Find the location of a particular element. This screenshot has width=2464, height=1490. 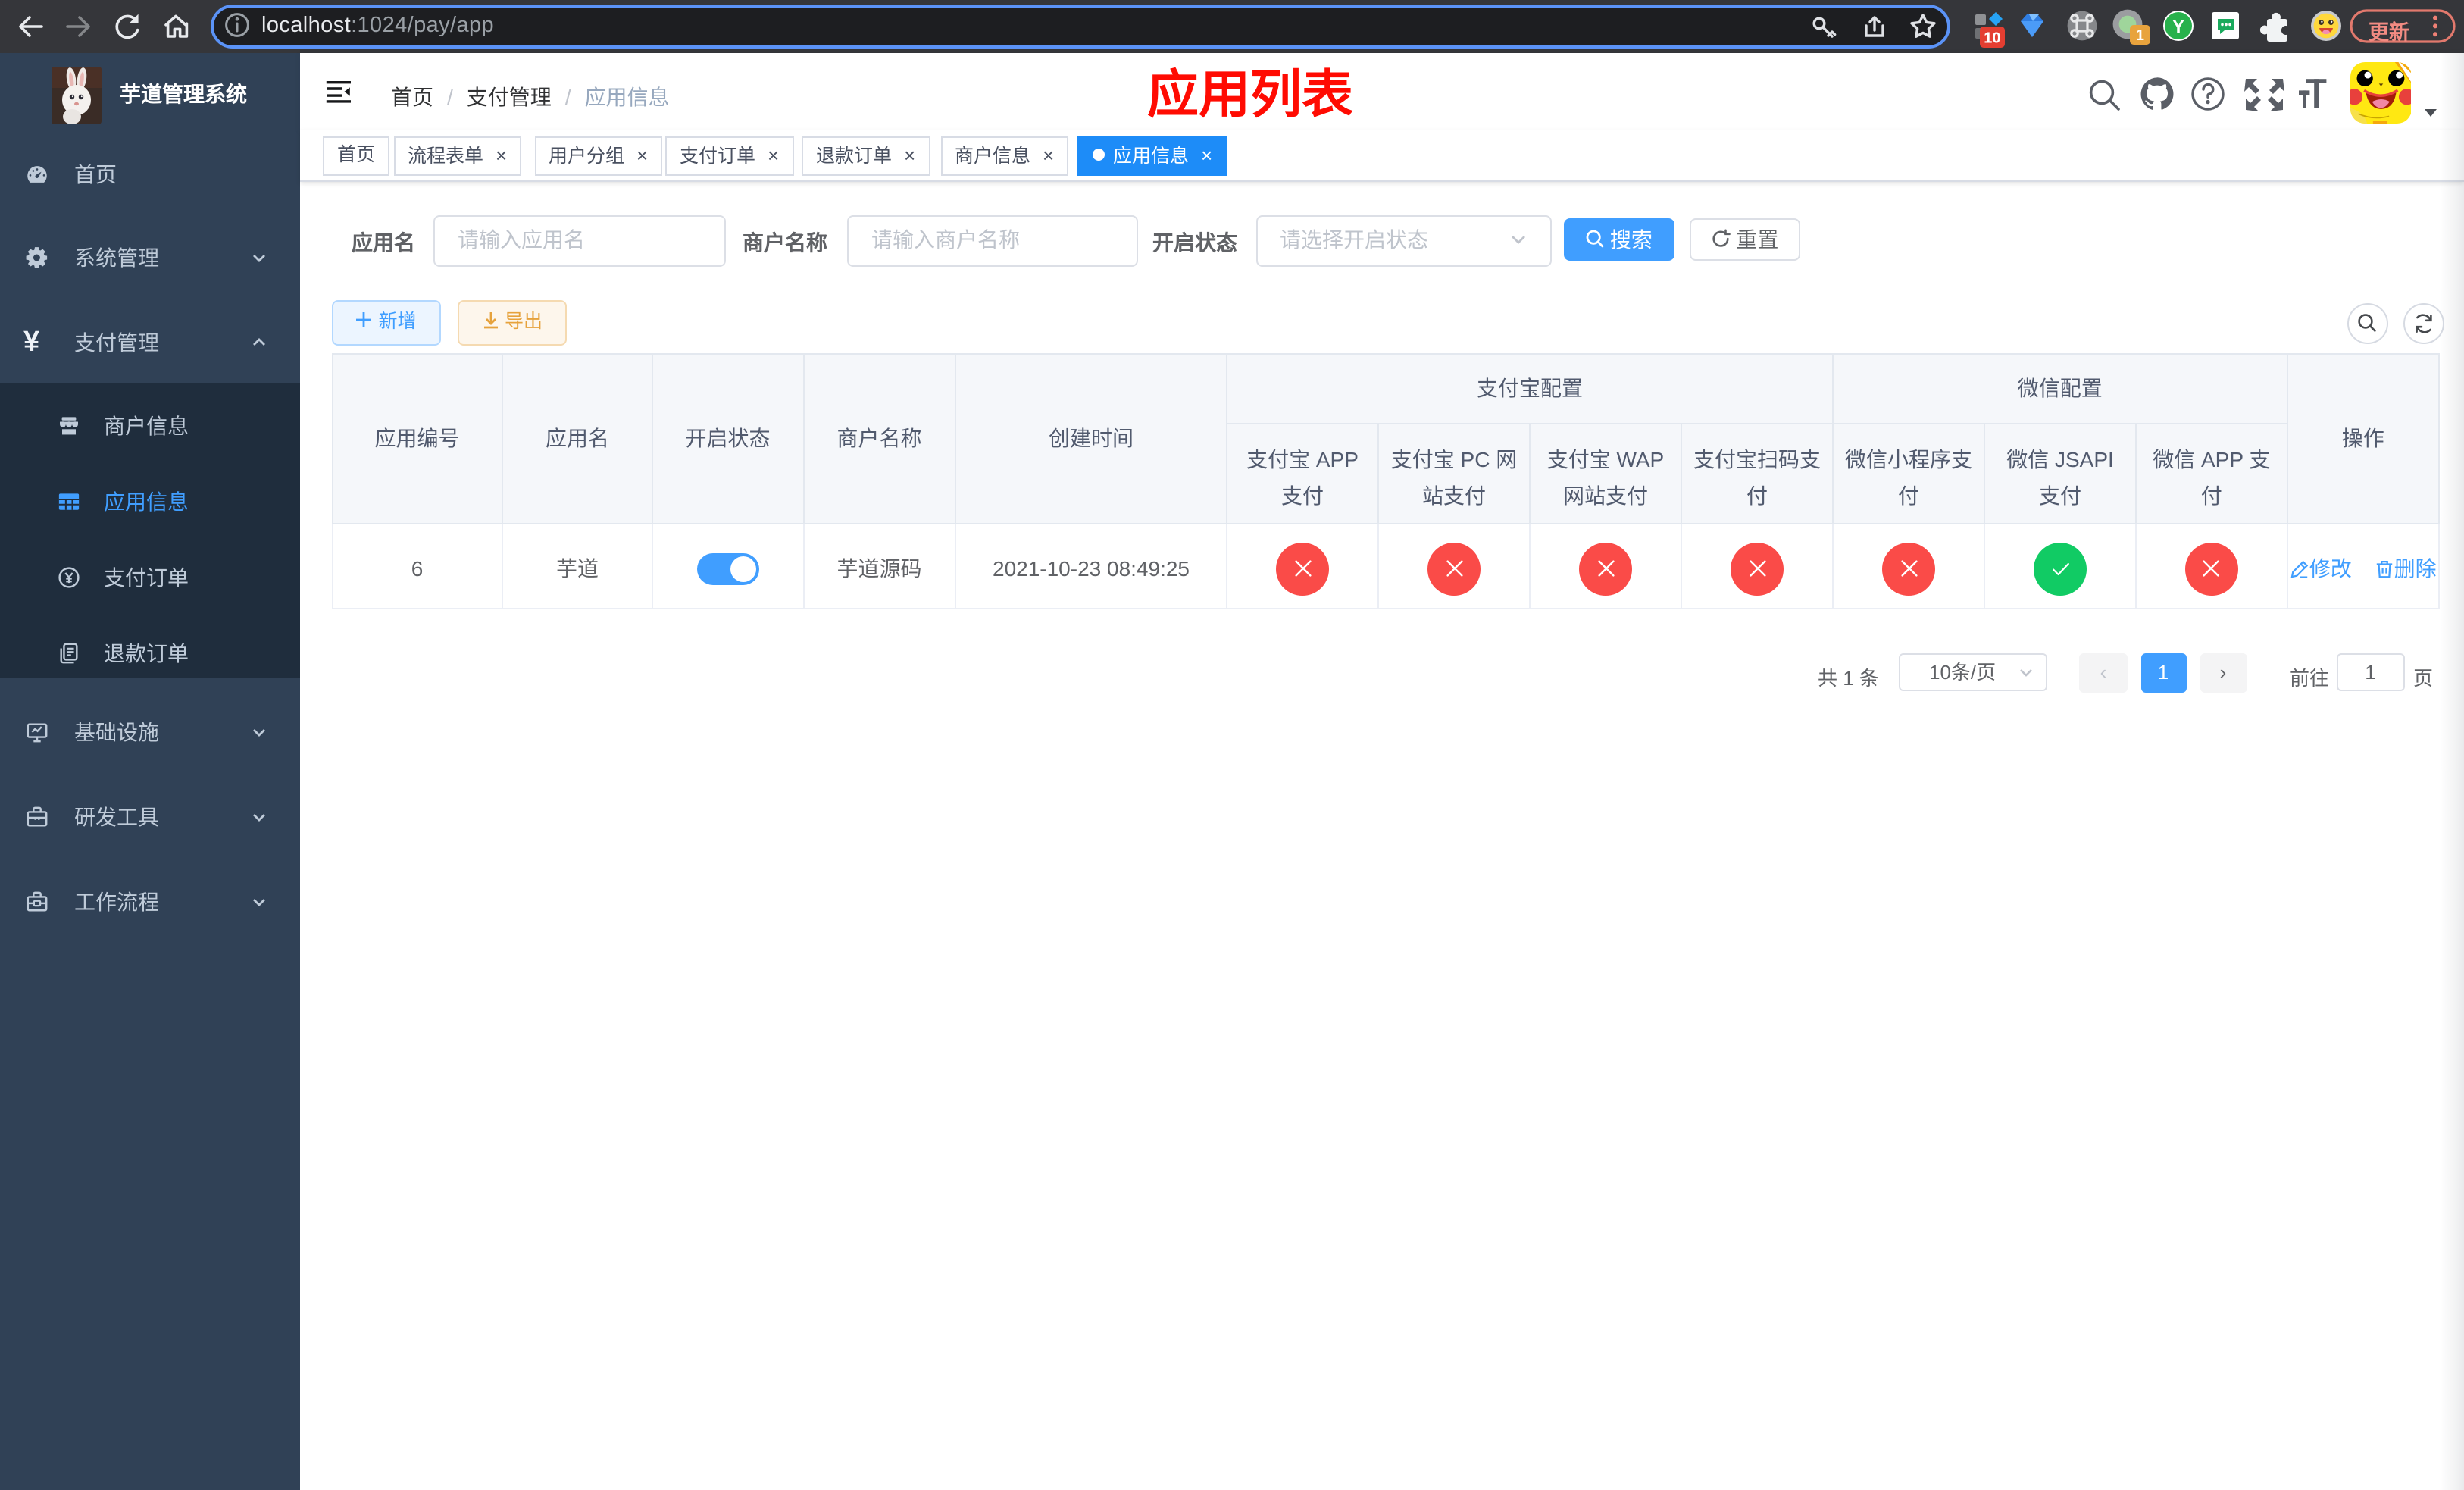

svg-text: Y is located at coordinates (2178, 27).